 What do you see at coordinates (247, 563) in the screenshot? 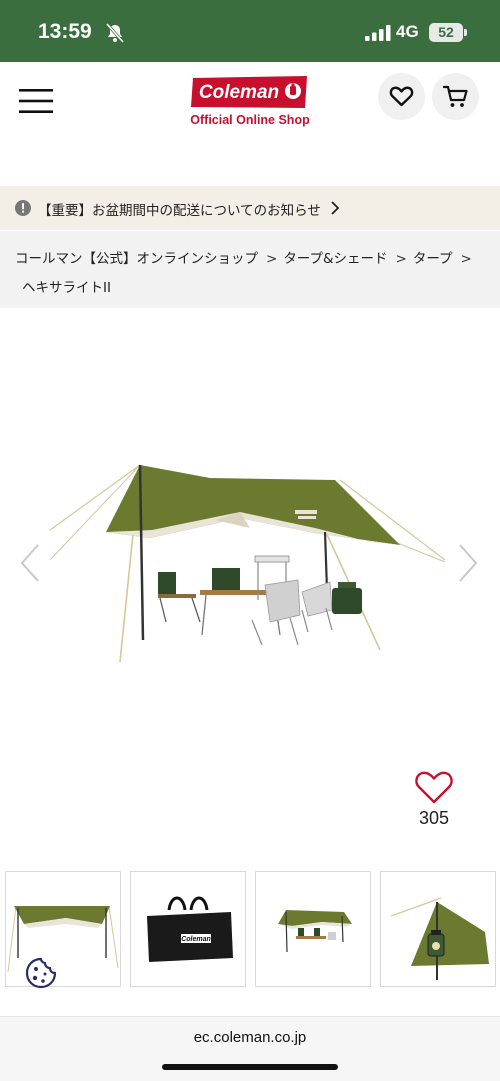
I see `product-main-image` at bounding box center [247, 563].